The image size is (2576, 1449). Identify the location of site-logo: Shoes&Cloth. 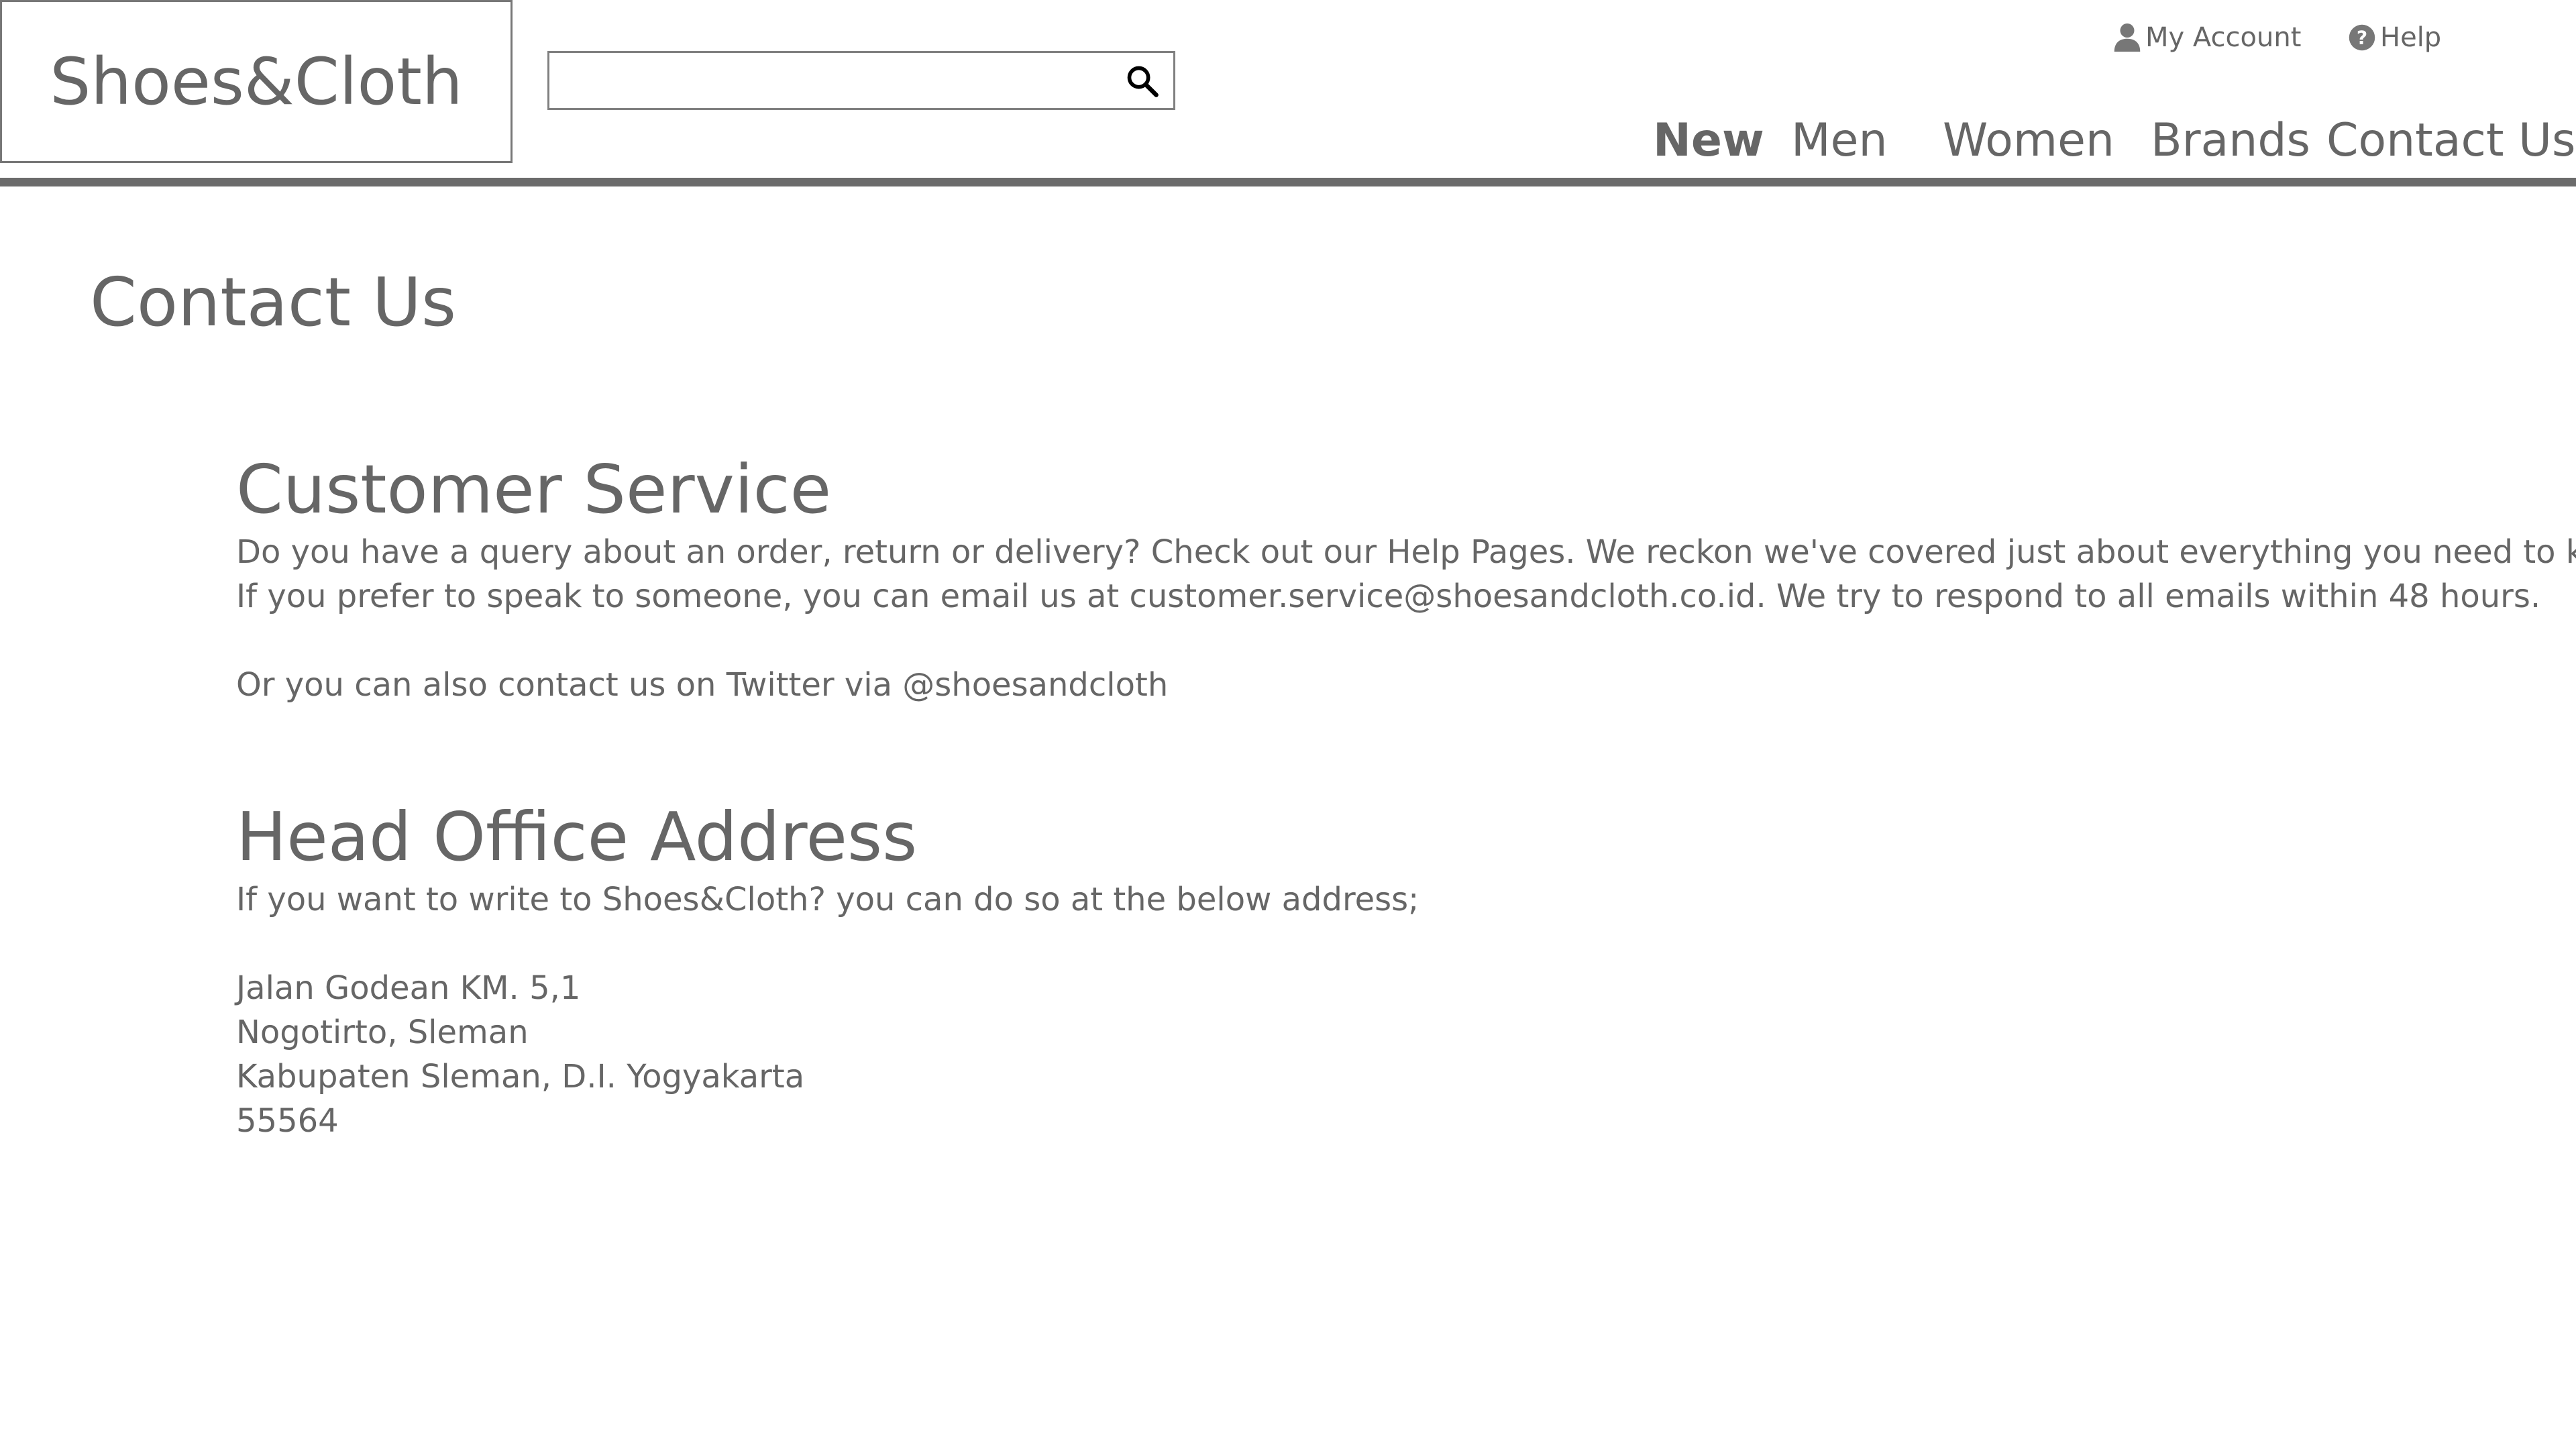
(256, 81).